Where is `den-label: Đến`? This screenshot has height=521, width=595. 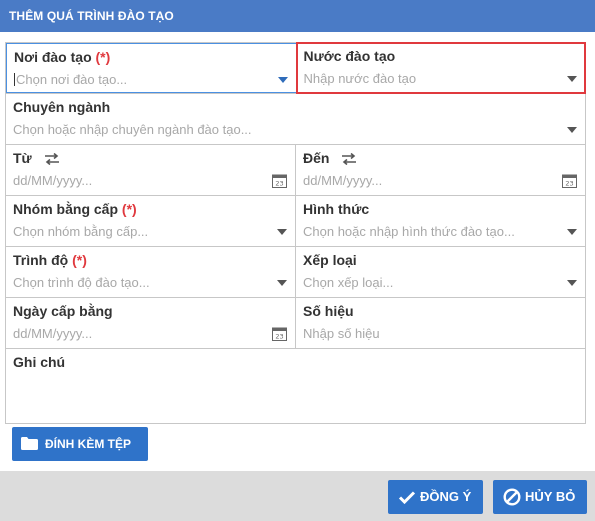 den-label: Đến is located at coordinates (330, 158).